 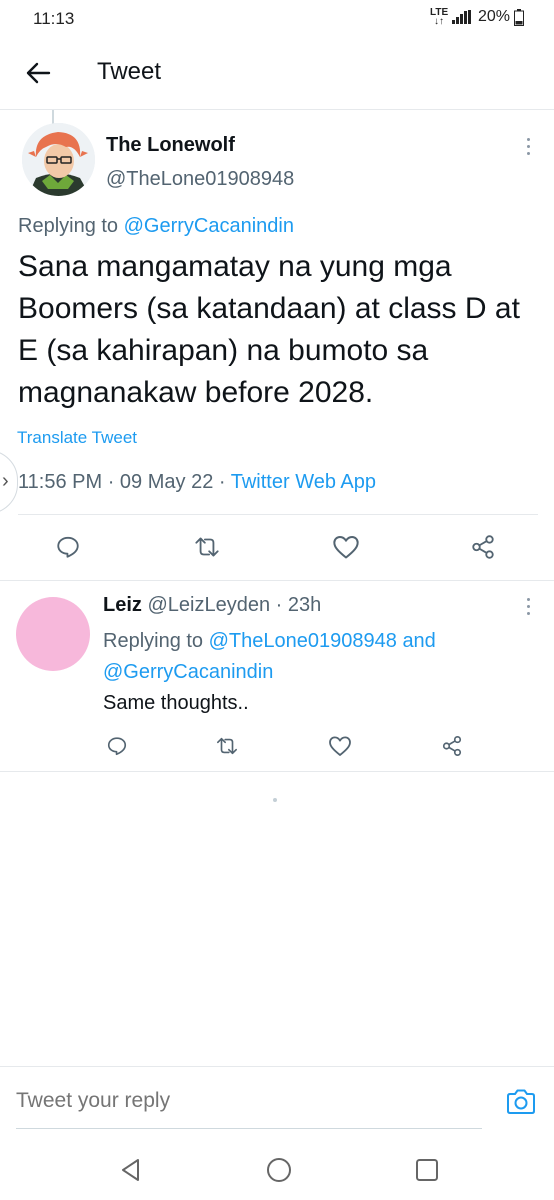 I want to click on reply-like-button, so click(x=340, y=746).